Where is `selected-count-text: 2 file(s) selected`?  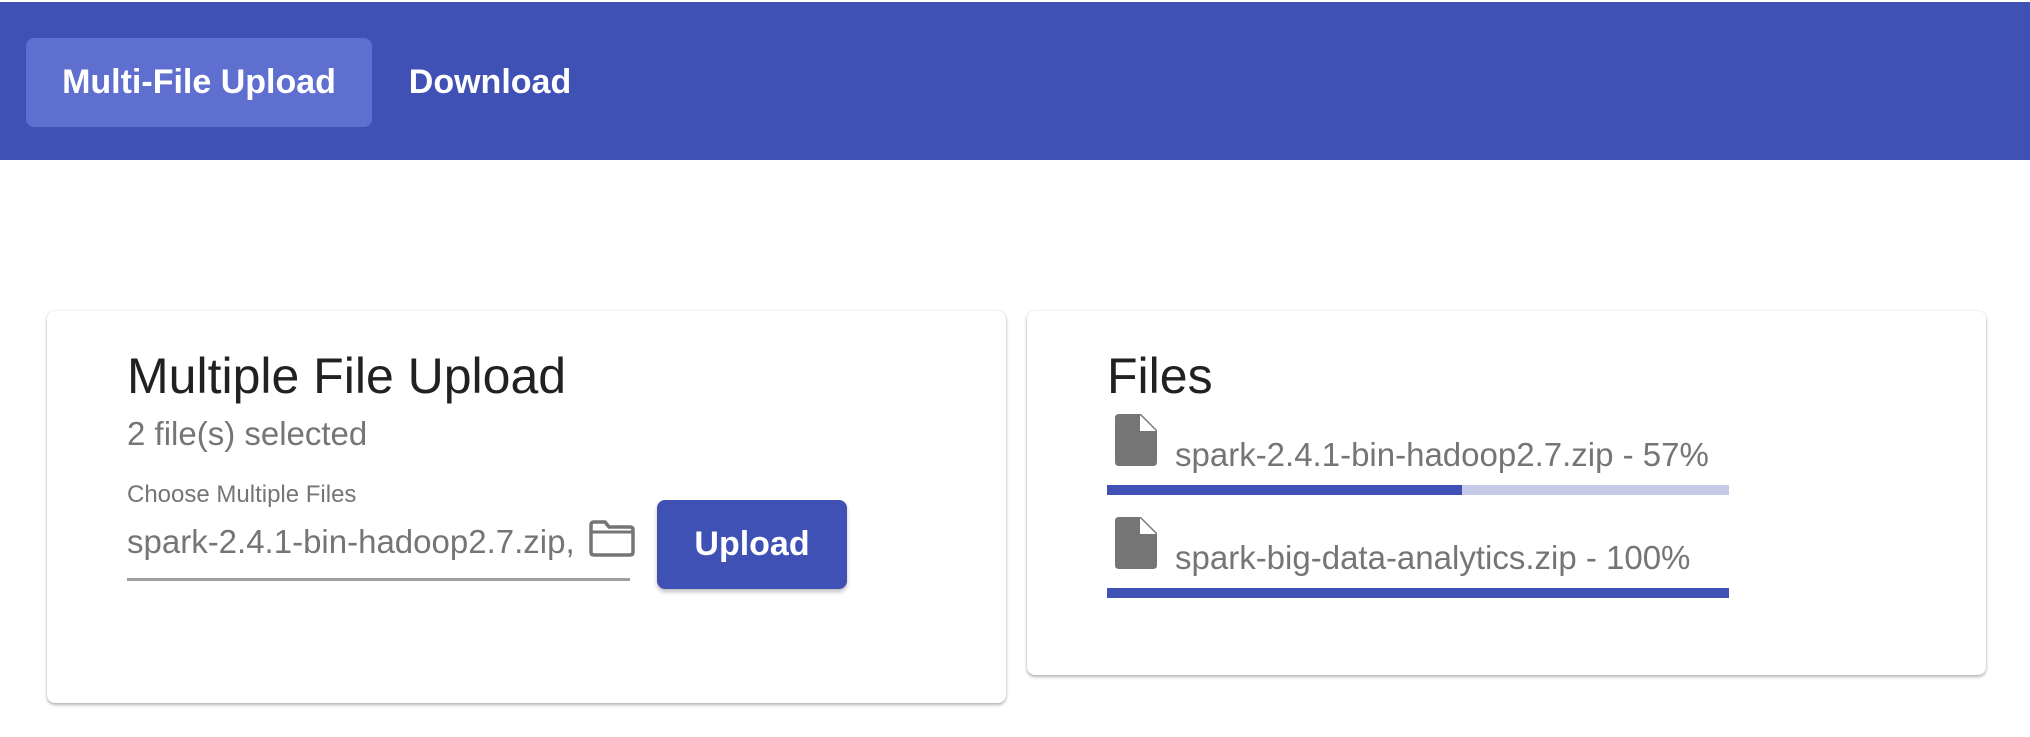
selected-count-text: 2 file(s) selected is located at coordinates (247, 433).